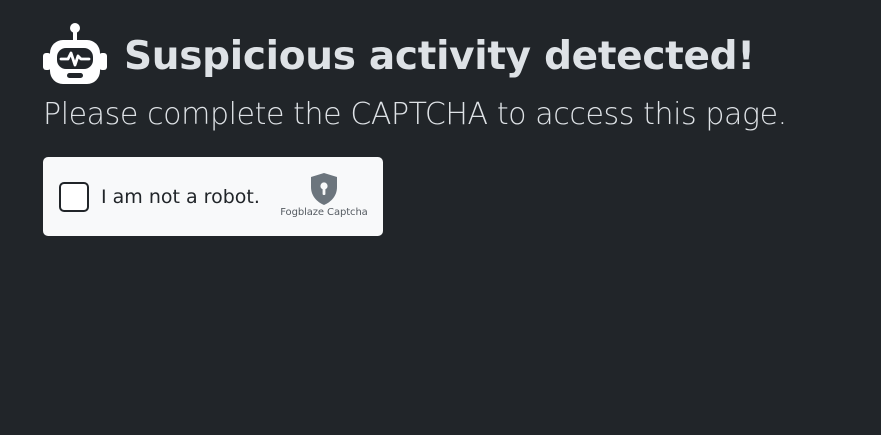 The image size is (881, 435). I want to click on captcha-brand: Fogblaze Captcha, so click(324, 195).